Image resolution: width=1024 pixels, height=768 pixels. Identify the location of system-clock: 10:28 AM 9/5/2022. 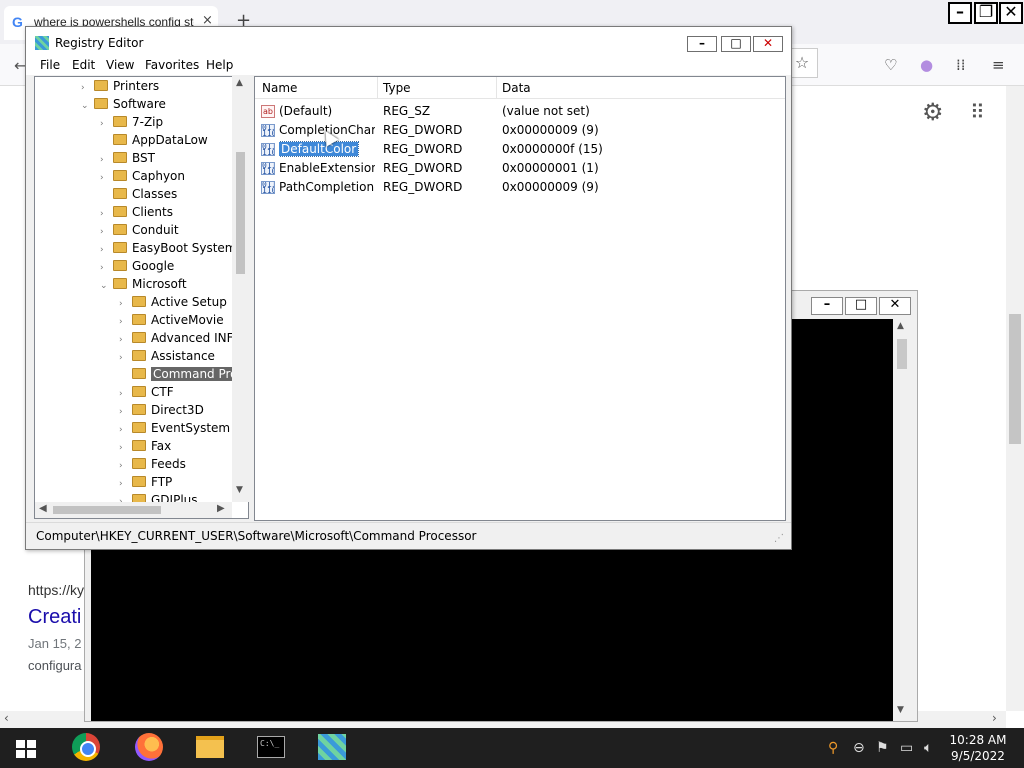
(978, 748).